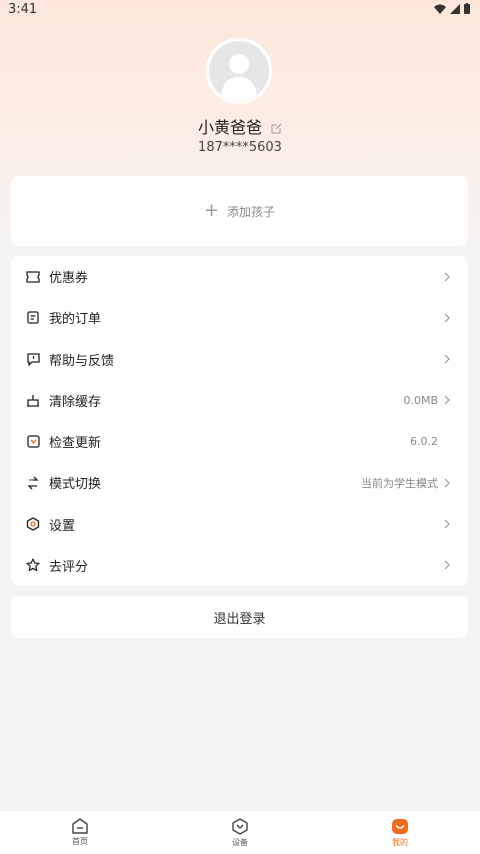 The image size is (480, 854). I want to click on wifi-icon, so click(440, 9).